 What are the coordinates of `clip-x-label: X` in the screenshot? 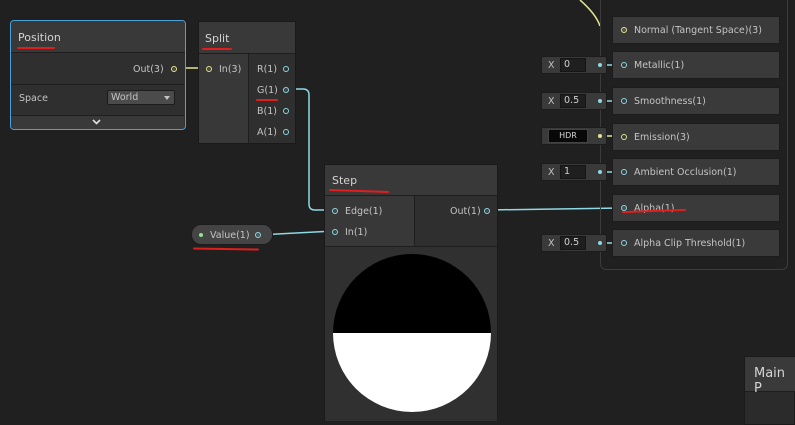 It's located at (551, 243).